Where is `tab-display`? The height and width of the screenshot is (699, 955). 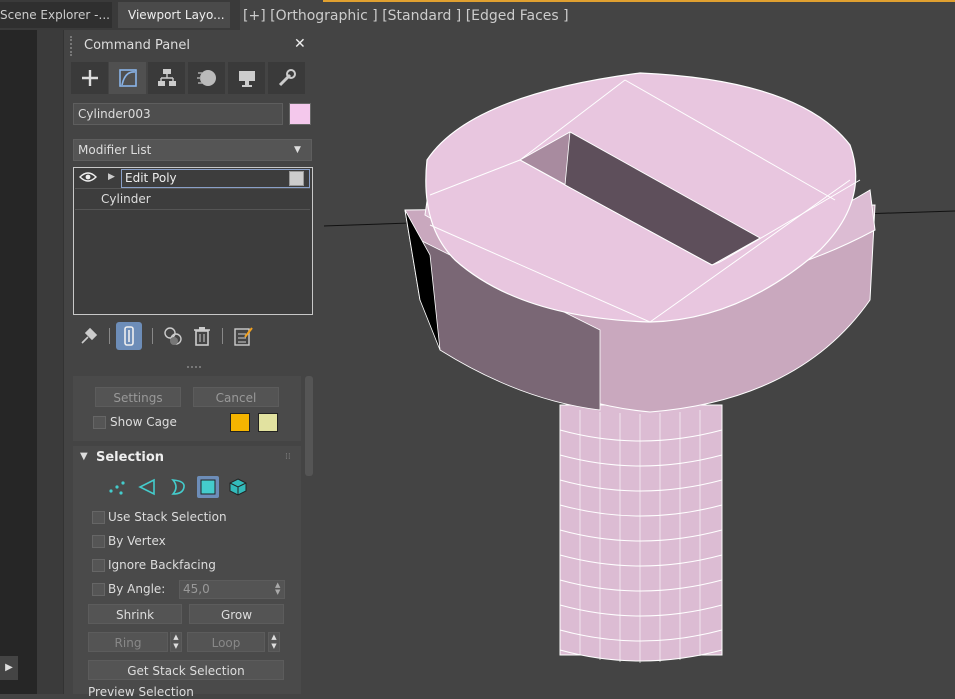 tab-display is located at coordinates (246, 78).